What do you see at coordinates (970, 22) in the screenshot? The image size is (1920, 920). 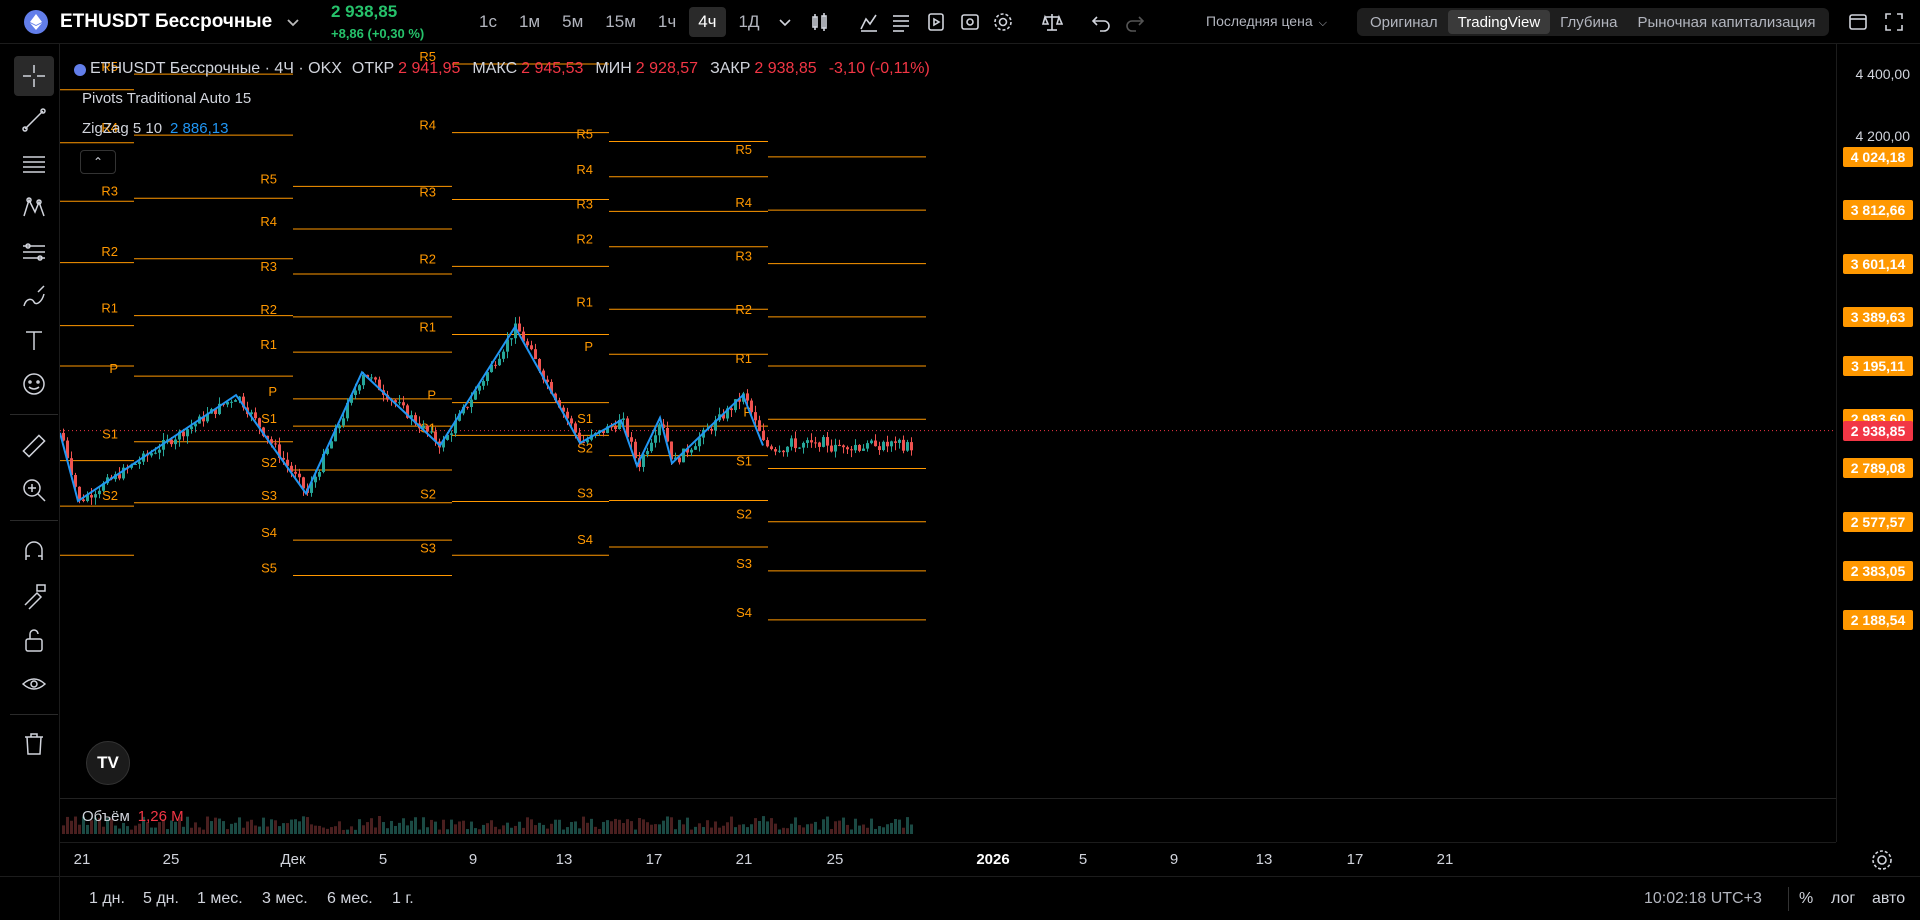 I see `alert-icon` at bounding box center [970, 22].